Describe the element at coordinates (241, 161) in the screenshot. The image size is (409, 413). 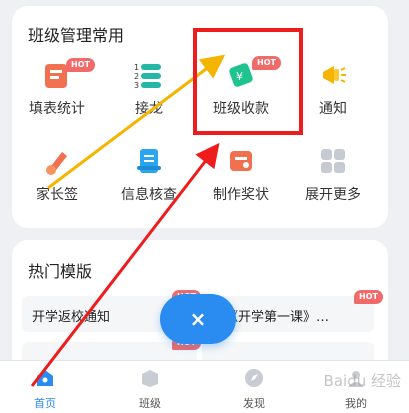
I see `certificate-icon` at that location.